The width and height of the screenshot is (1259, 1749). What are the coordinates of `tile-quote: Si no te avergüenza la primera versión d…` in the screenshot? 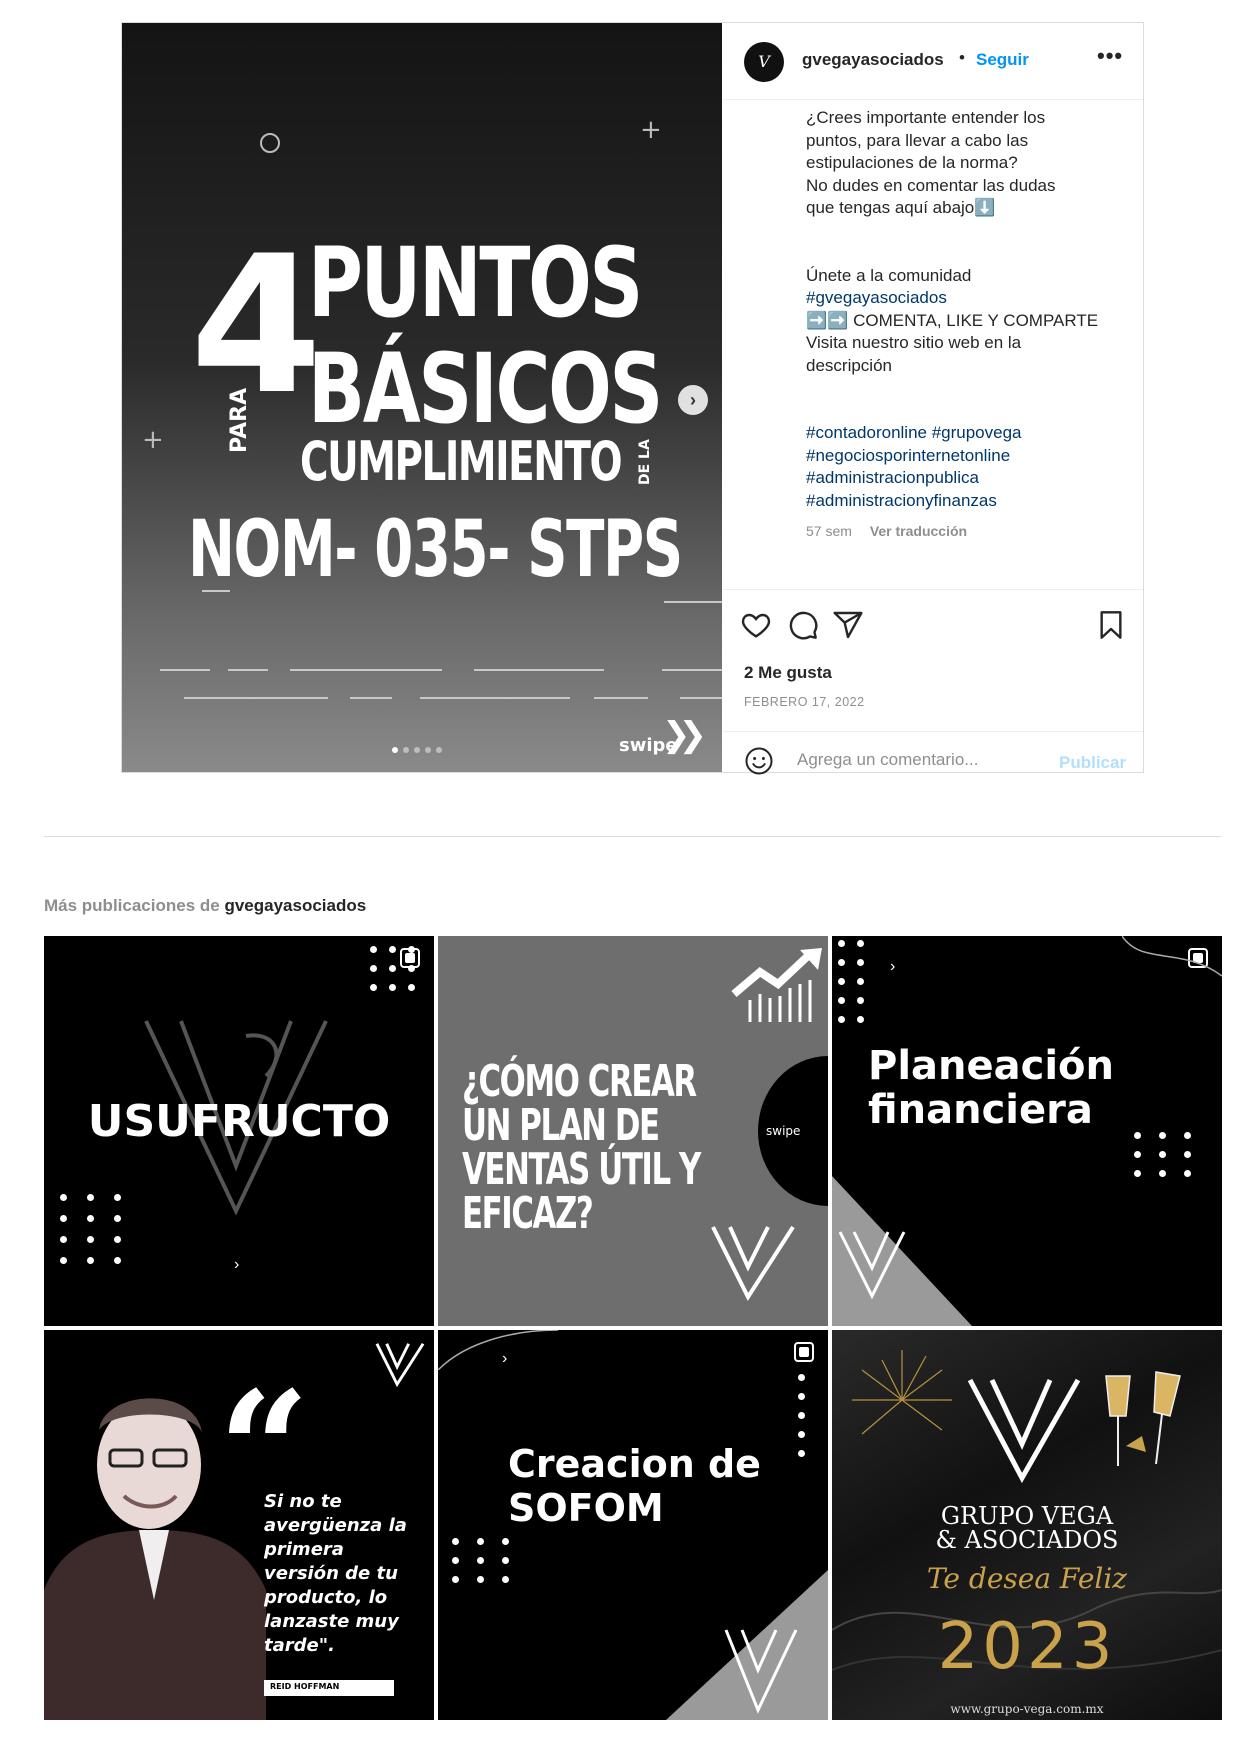 It's located at (335, 1573).